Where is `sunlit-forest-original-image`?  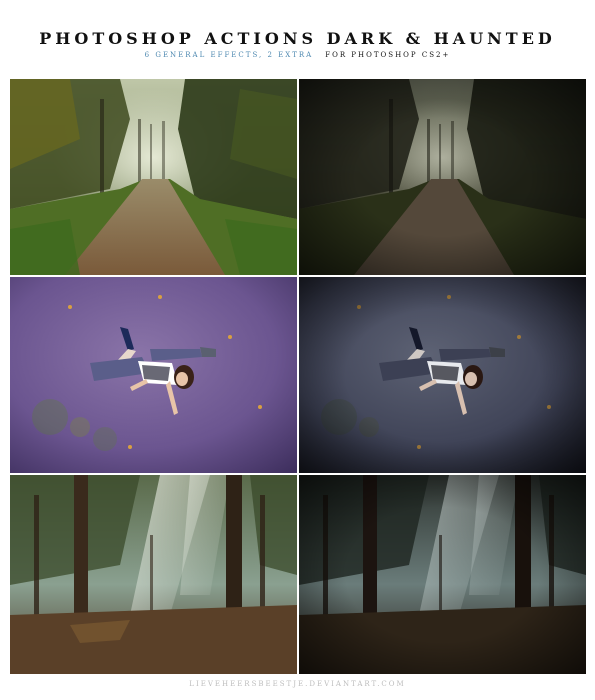
sunlit-forest-original-image is located at coordinates (153, 574).